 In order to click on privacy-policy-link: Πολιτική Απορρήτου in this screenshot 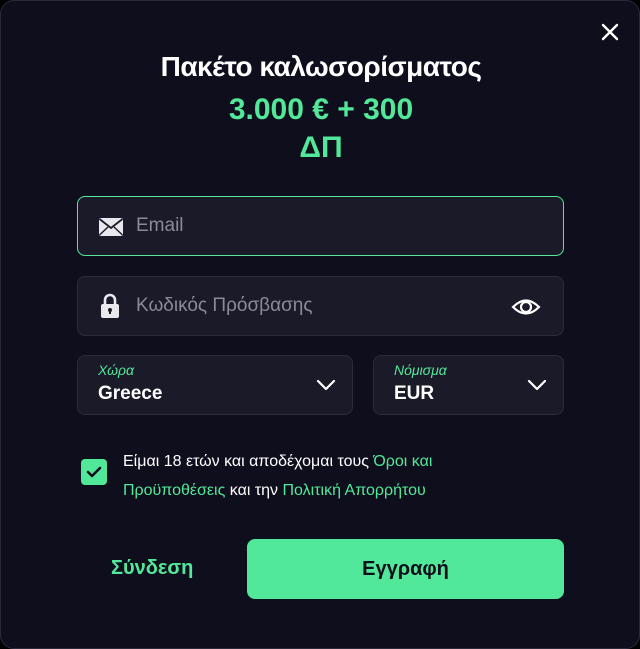, I will do `click(354, 490)`.